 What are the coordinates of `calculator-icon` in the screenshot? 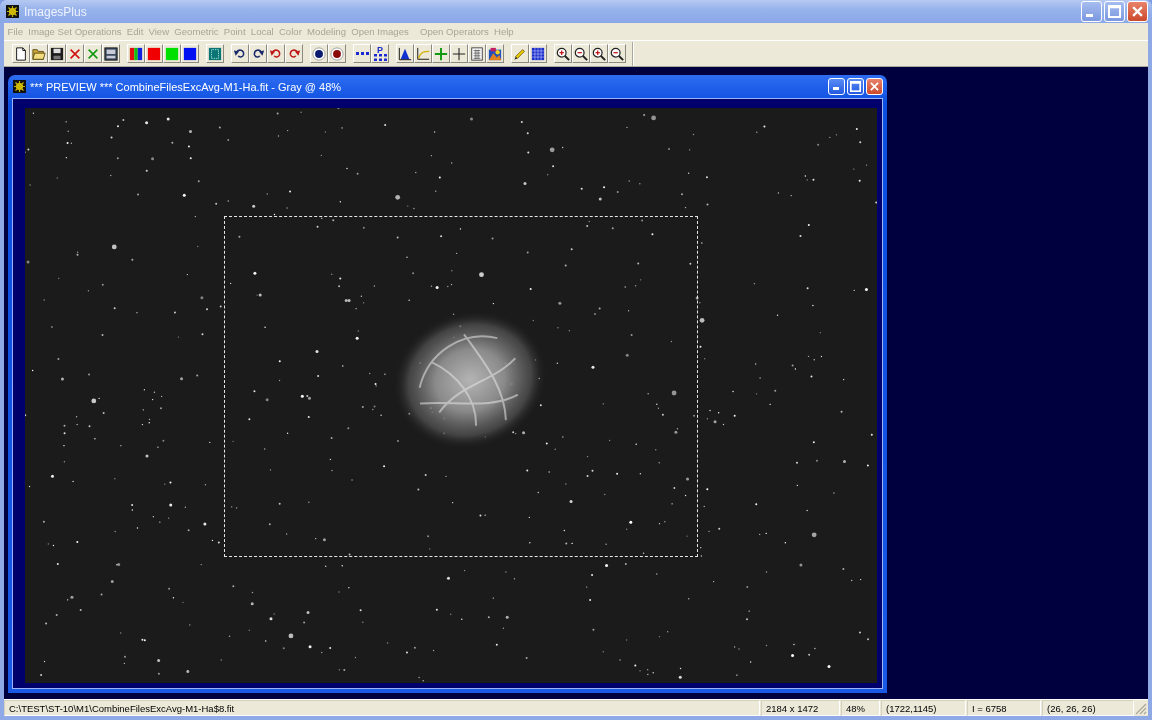 It's located at (477, 53).